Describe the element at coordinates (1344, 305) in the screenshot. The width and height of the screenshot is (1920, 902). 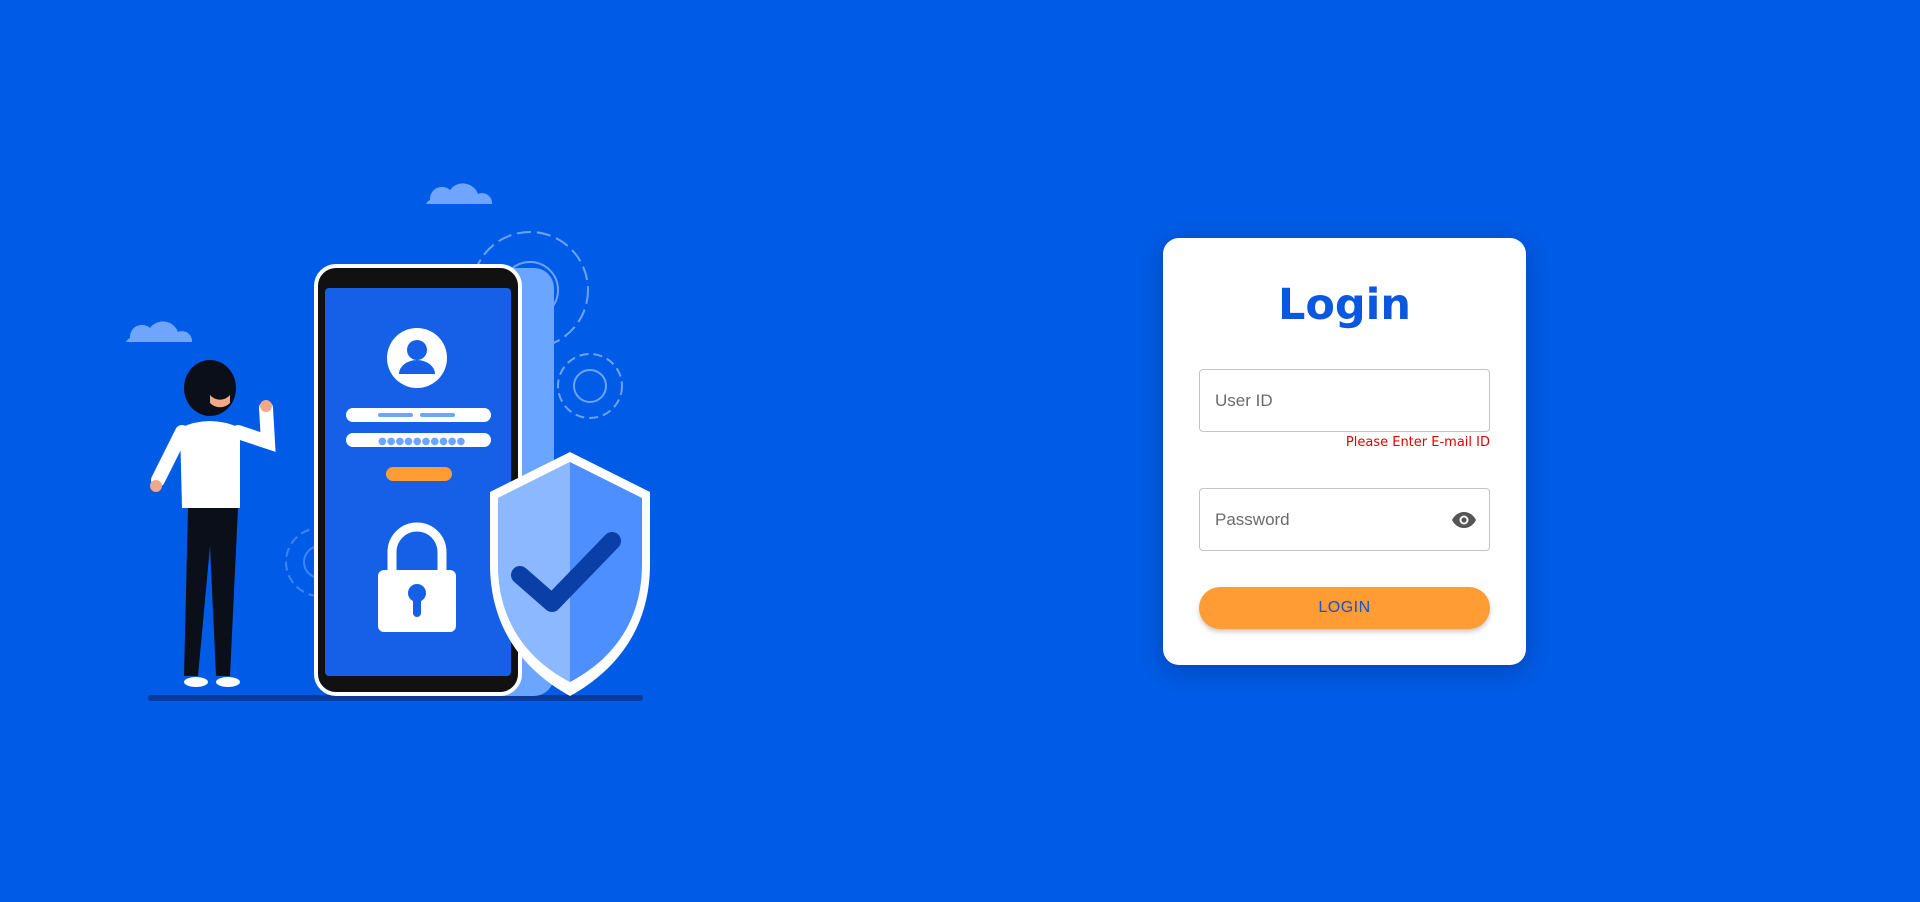
I see `login-title: Login` at that location.